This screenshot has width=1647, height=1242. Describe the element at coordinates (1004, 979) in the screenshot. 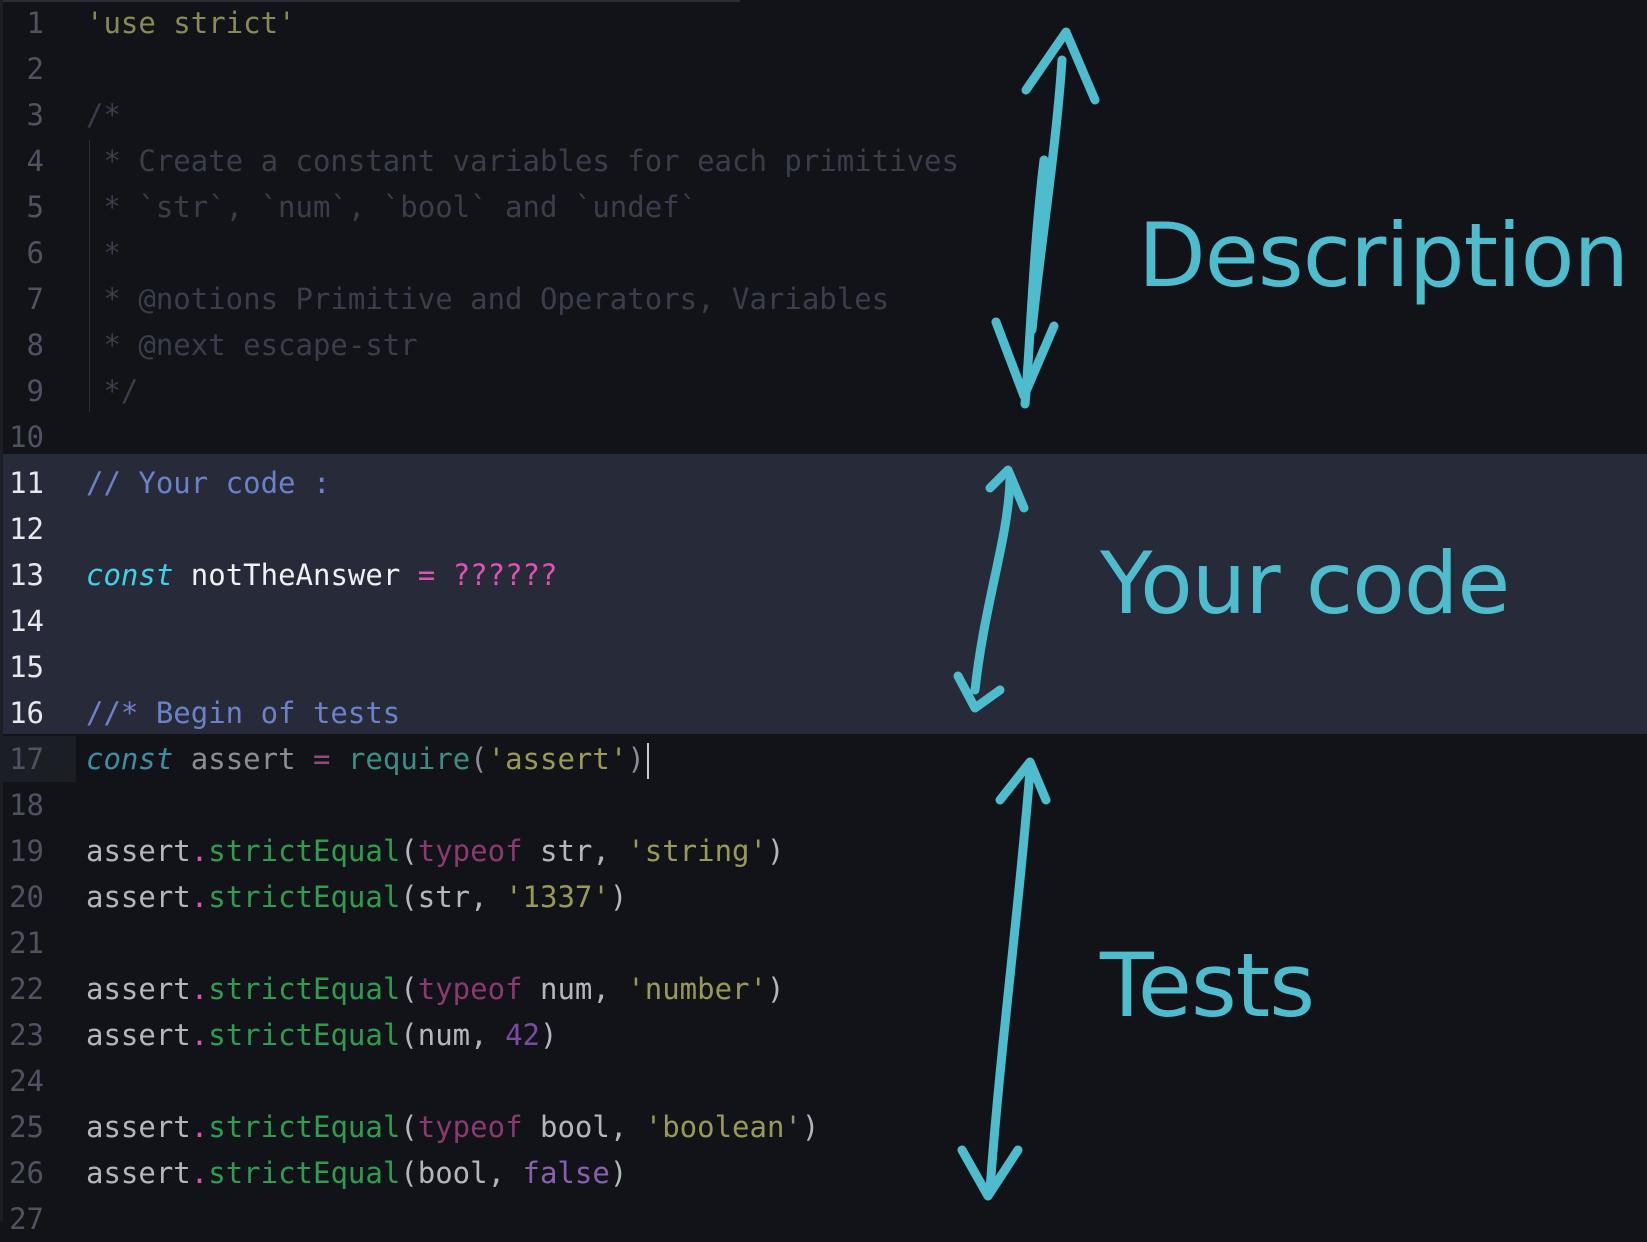

I see `tests-arrow-icon` at that location.